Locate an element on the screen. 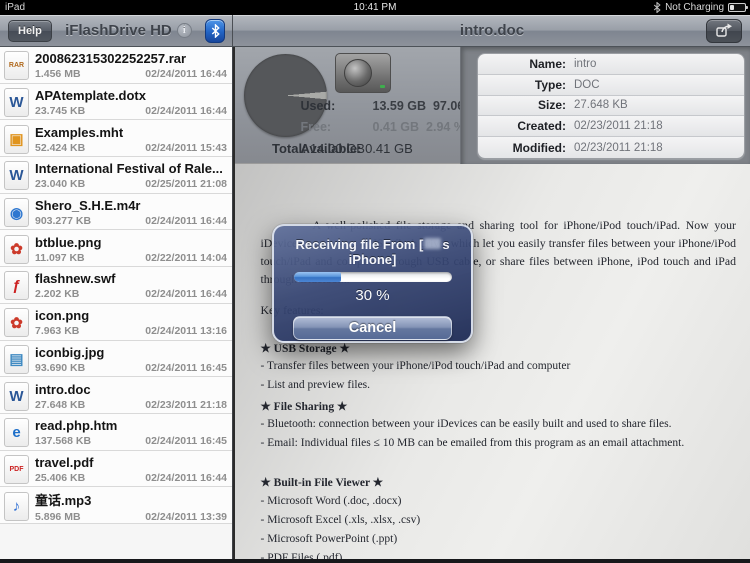 The height and width of the screenshot is (563, 750). file-size: 23.745 KB is located at coordinates (60, 111).